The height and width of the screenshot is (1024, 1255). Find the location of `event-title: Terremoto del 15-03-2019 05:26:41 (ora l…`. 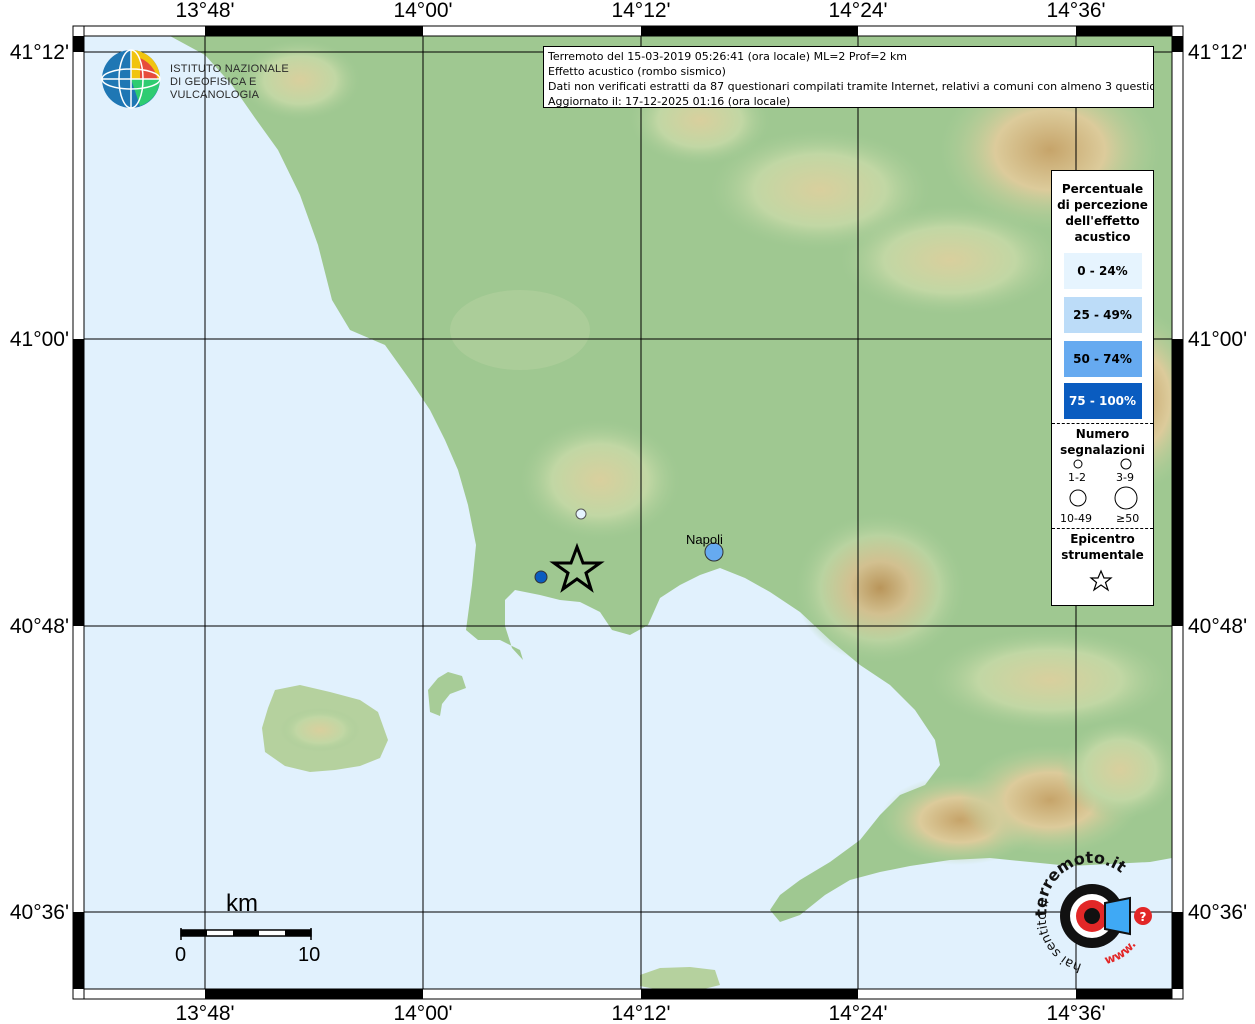

event-title: Terremoto del 15-03-2019 05:26:41 (ora l… is located at coordinates (728, 56).